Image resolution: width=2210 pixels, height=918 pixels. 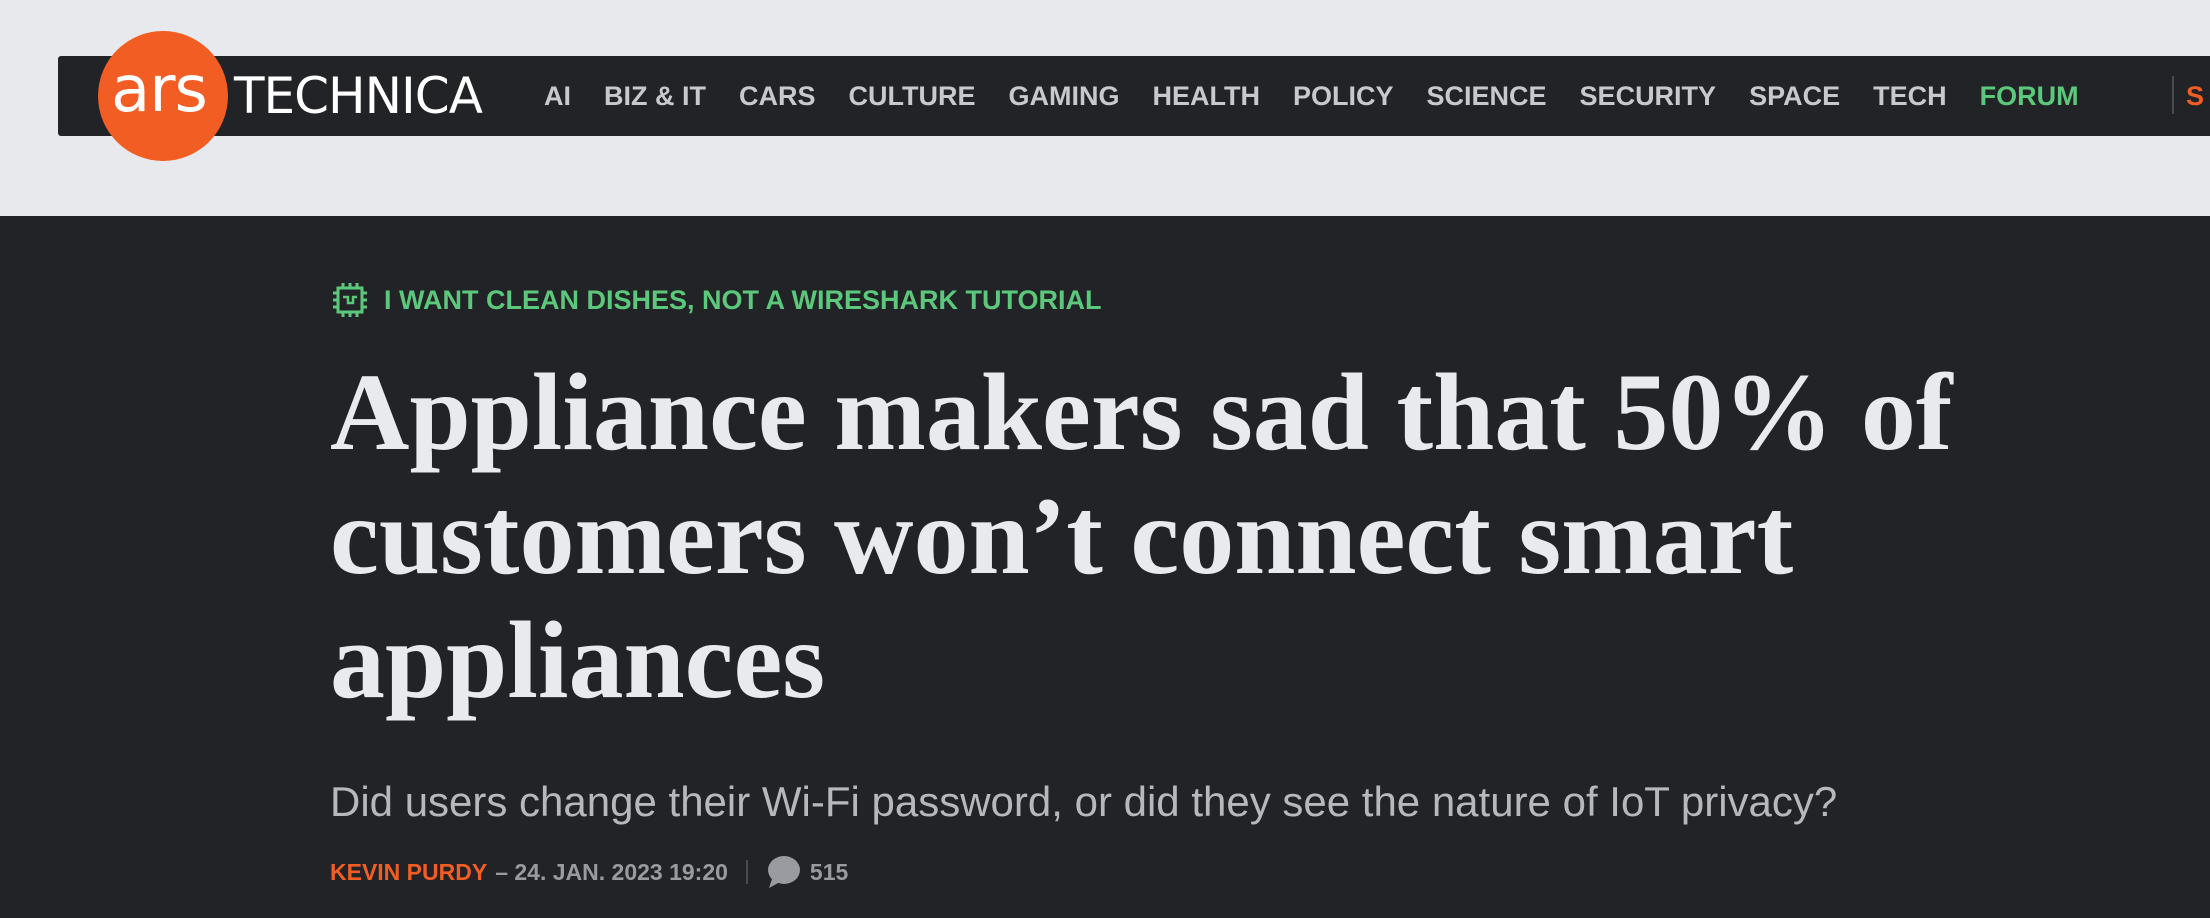 I want to click on nav-item-forum: FORUM, so click(x=2029, y=96).